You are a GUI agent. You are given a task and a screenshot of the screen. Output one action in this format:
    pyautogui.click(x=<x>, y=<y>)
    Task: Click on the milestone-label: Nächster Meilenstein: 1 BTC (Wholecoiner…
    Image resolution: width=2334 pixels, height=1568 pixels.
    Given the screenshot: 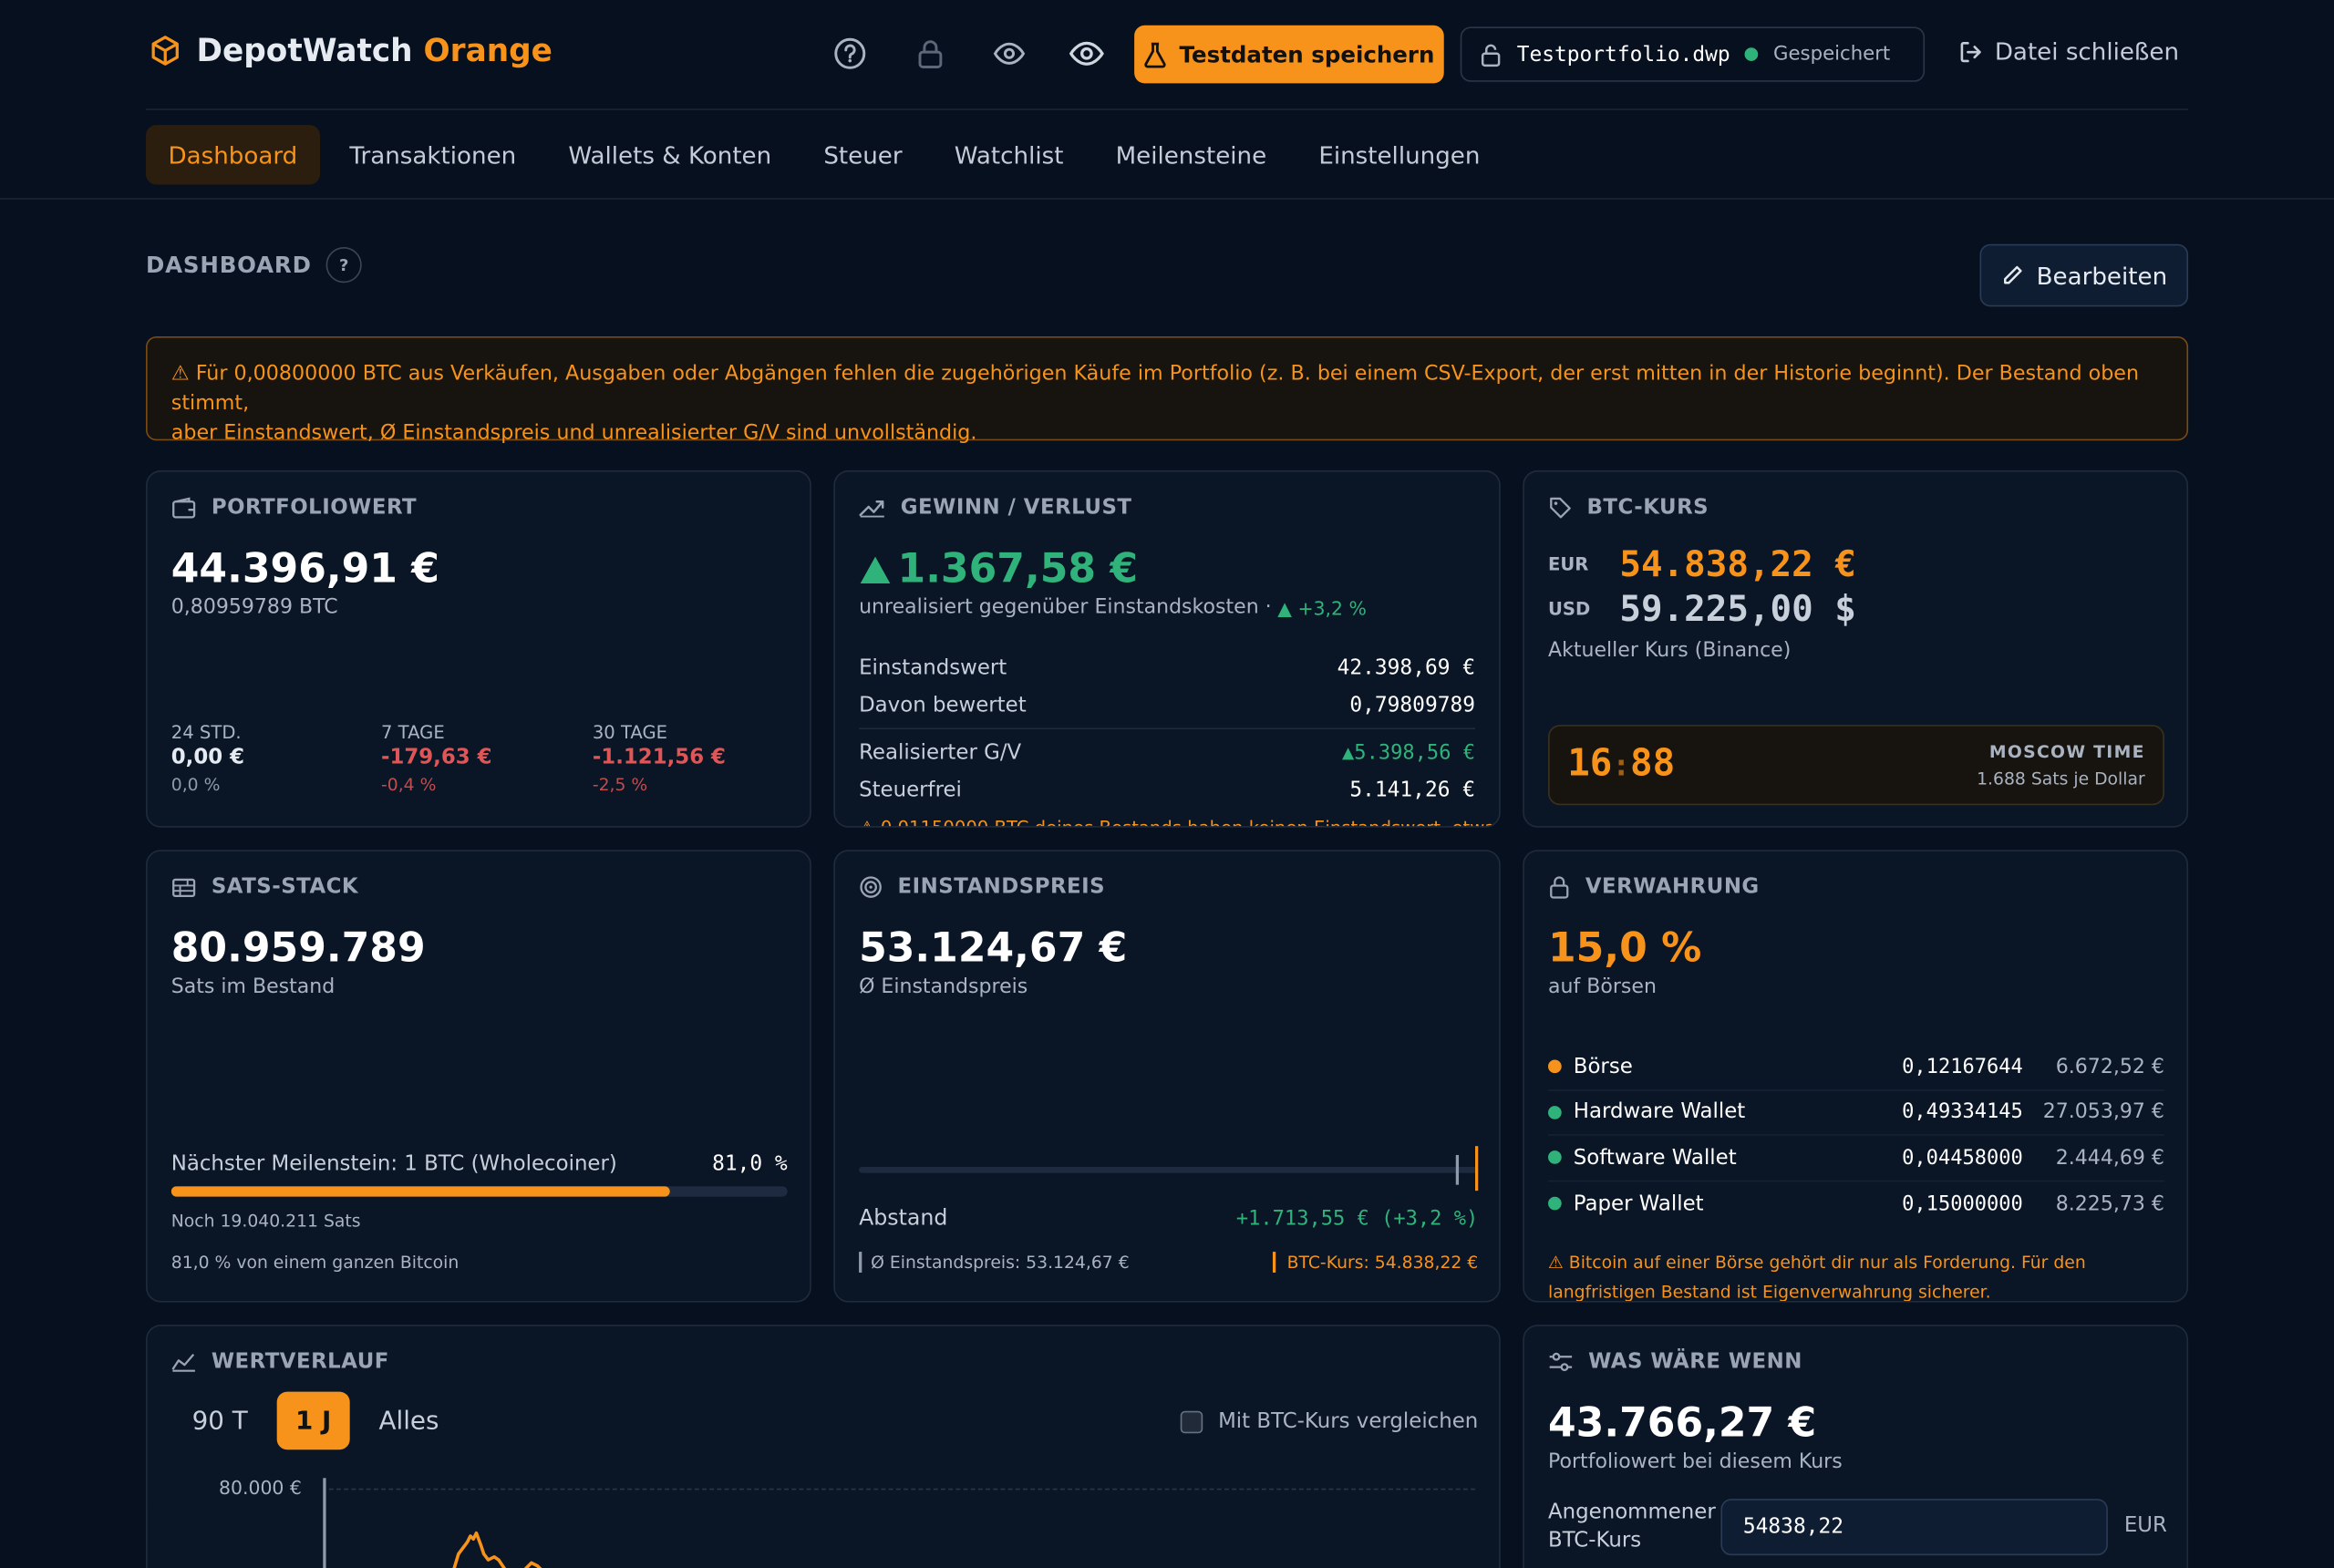 What is the action you would take?
    pyautogui.click(x=394, y=1163)
    